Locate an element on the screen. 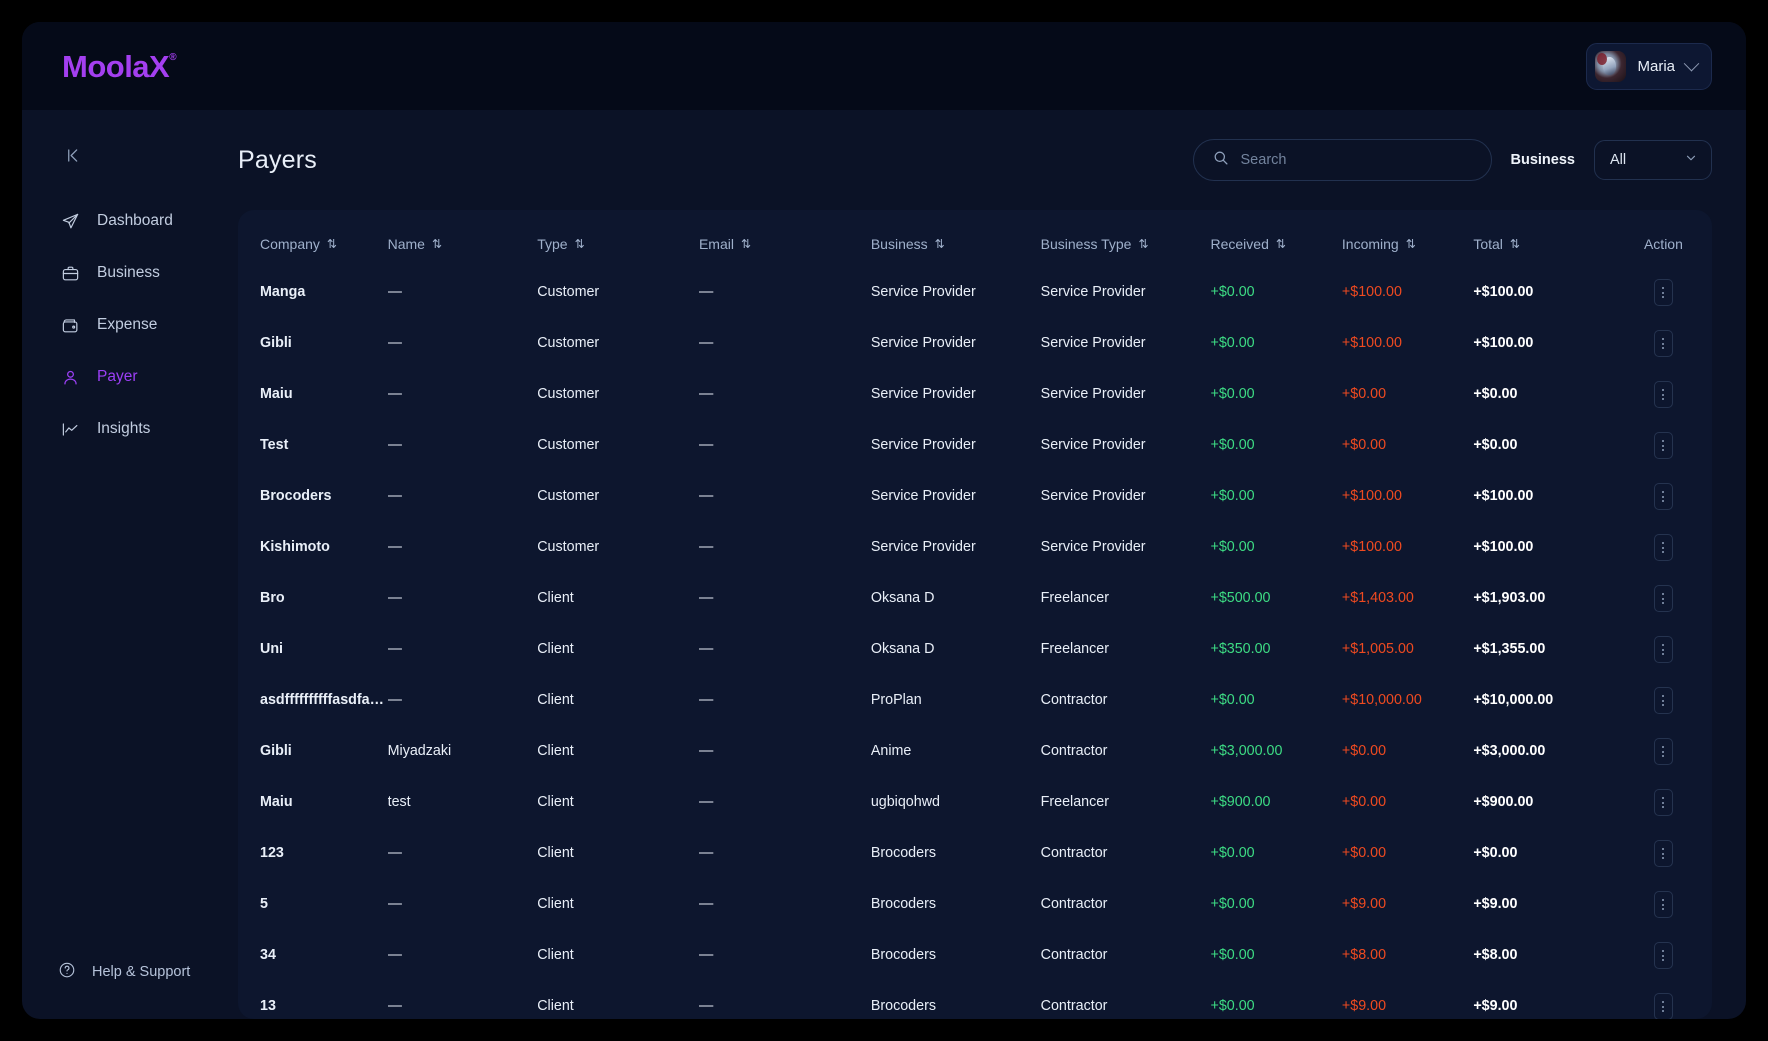 The image size is (1768, 1041). cell-company: 34 is located at coordinates (268, 954).